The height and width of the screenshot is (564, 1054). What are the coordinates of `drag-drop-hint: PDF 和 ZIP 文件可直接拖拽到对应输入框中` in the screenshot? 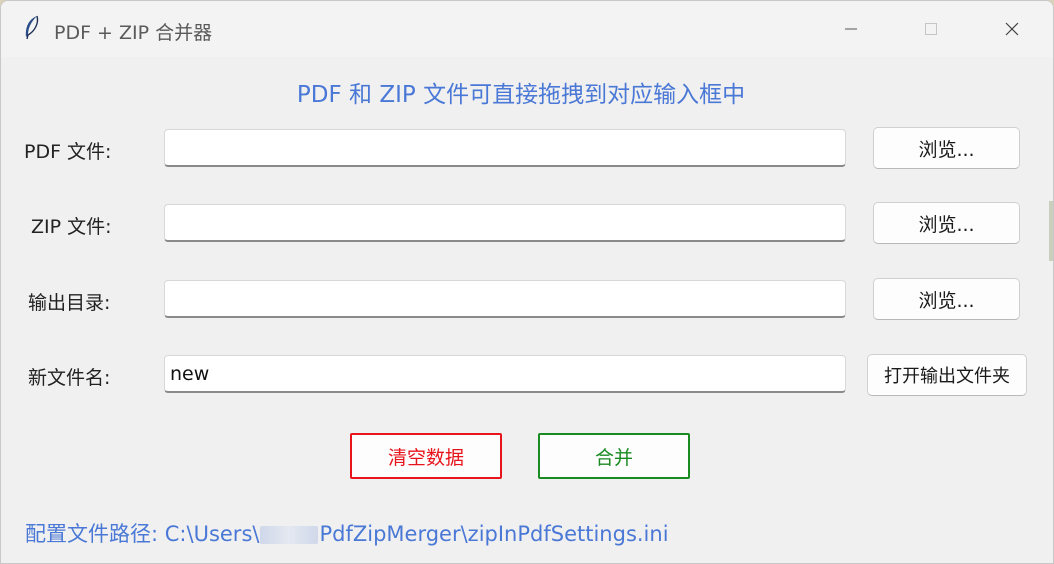 It's located at (521, 95).